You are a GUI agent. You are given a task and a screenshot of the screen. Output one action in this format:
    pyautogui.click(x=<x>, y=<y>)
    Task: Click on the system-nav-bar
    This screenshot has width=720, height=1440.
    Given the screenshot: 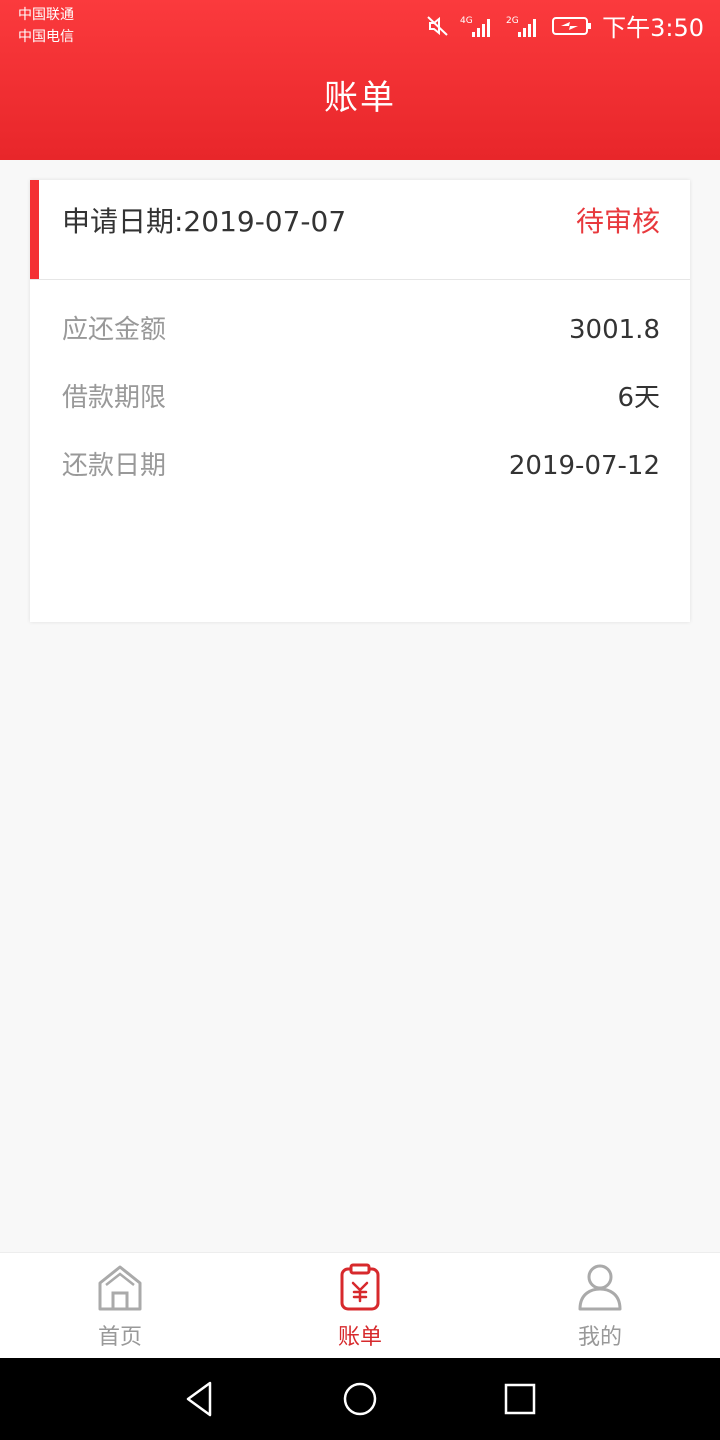 What is the action you would take?
    pyautogui.click(x=360, y=1399)
    